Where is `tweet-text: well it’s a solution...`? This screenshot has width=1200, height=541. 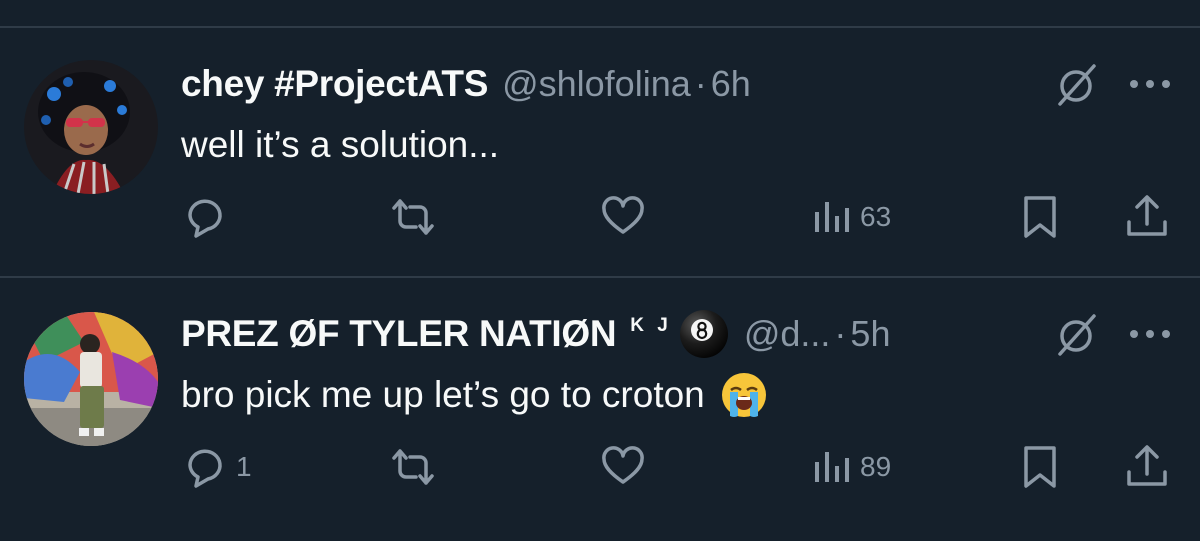
tweet-text: well it’s a solution... is located at coordinates (340, 145).